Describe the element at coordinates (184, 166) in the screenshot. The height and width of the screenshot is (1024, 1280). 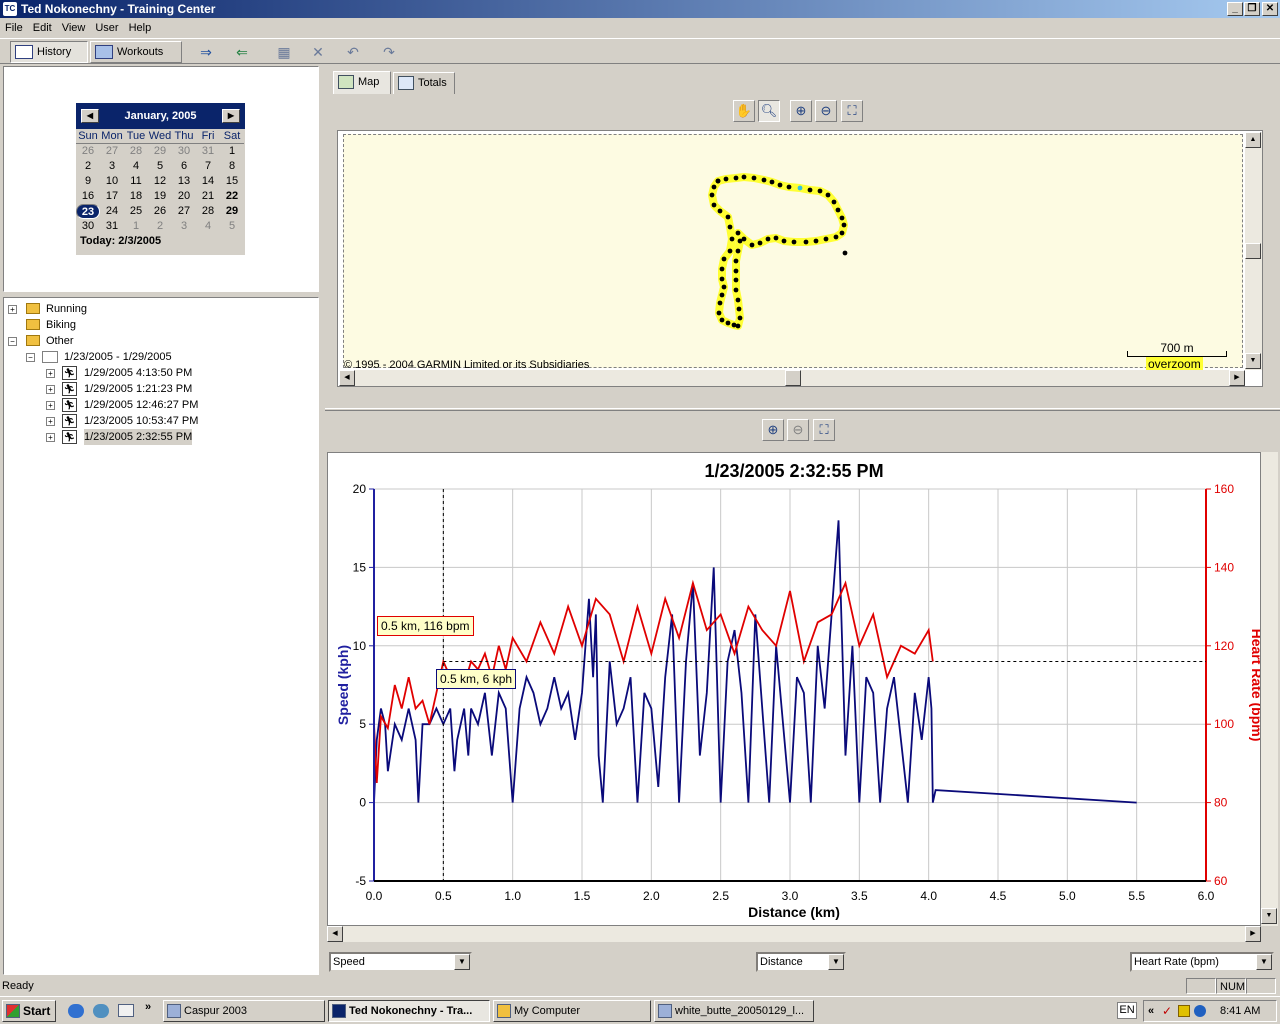
I see `calendar-day: 6` at that location.